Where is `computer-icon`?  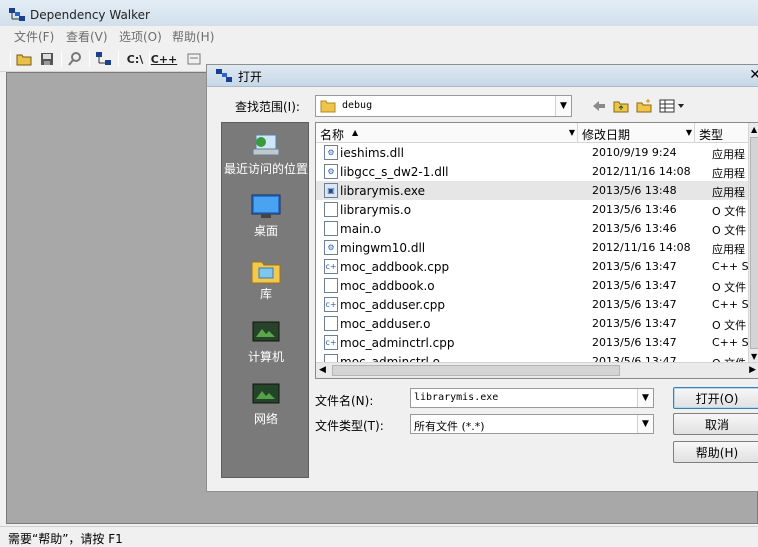
computer-icon is located at coordinates (266, 331).